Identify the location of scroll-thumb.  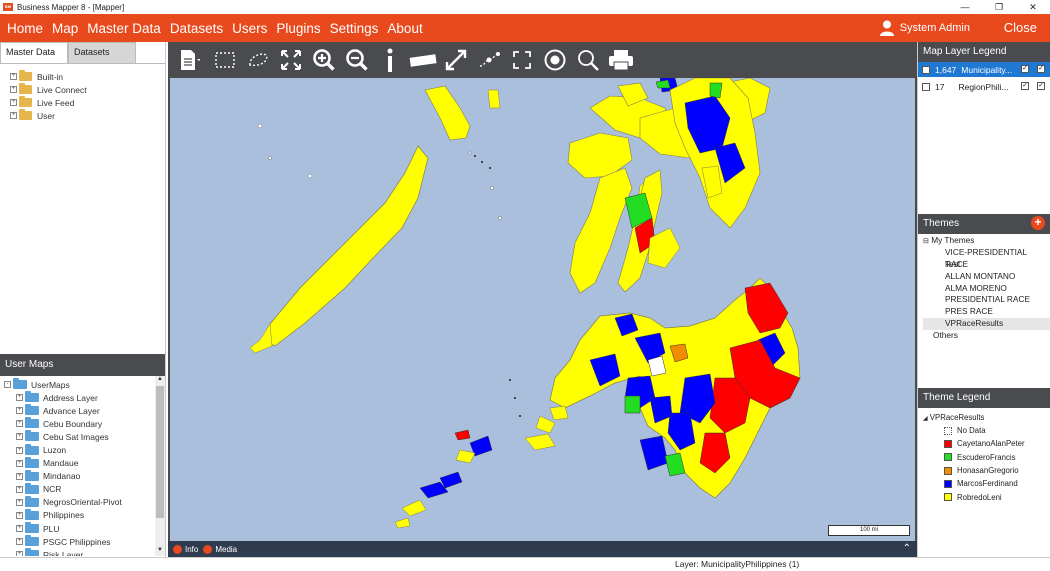
(160, 452).